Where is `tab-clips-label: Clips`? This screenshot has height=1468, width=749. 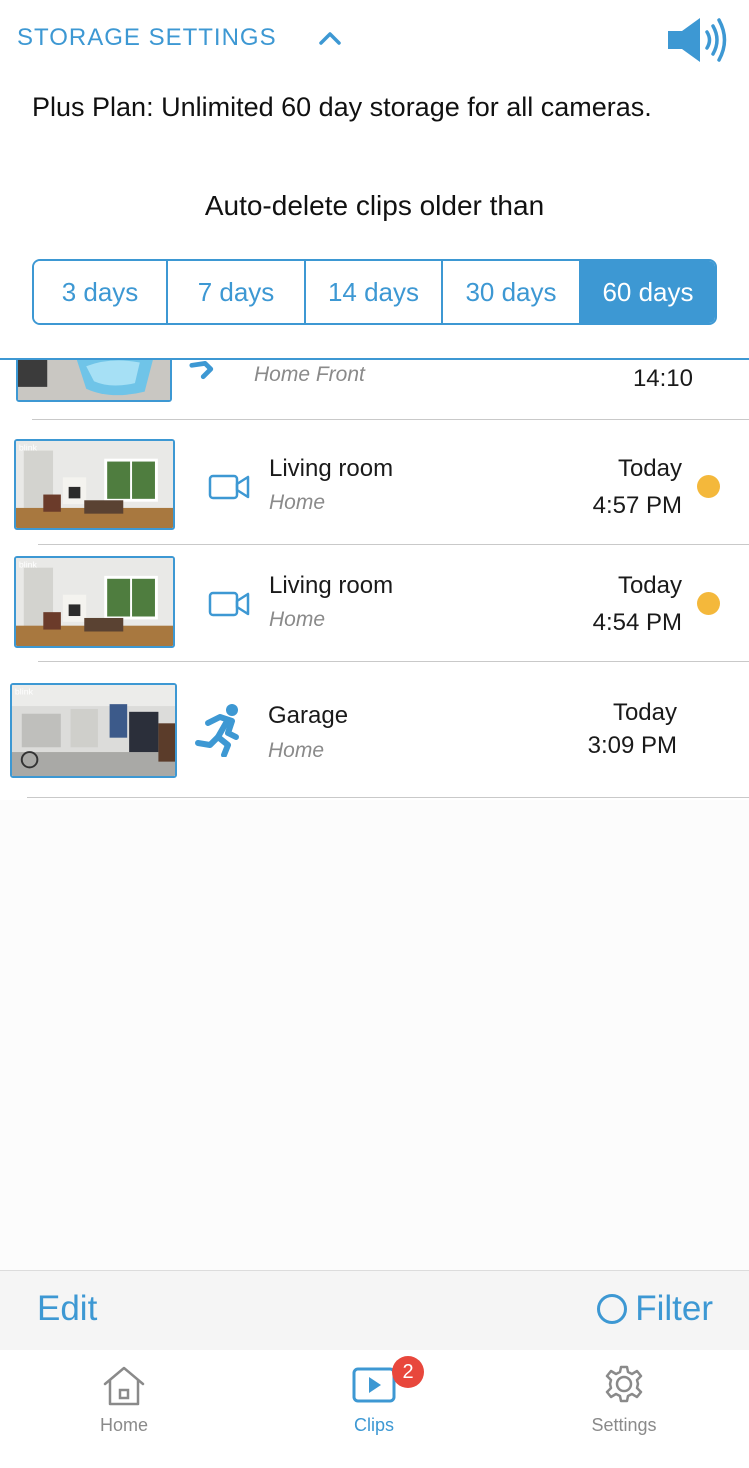 tab-clips-label: Clips is located at coordinates (373, 1425).